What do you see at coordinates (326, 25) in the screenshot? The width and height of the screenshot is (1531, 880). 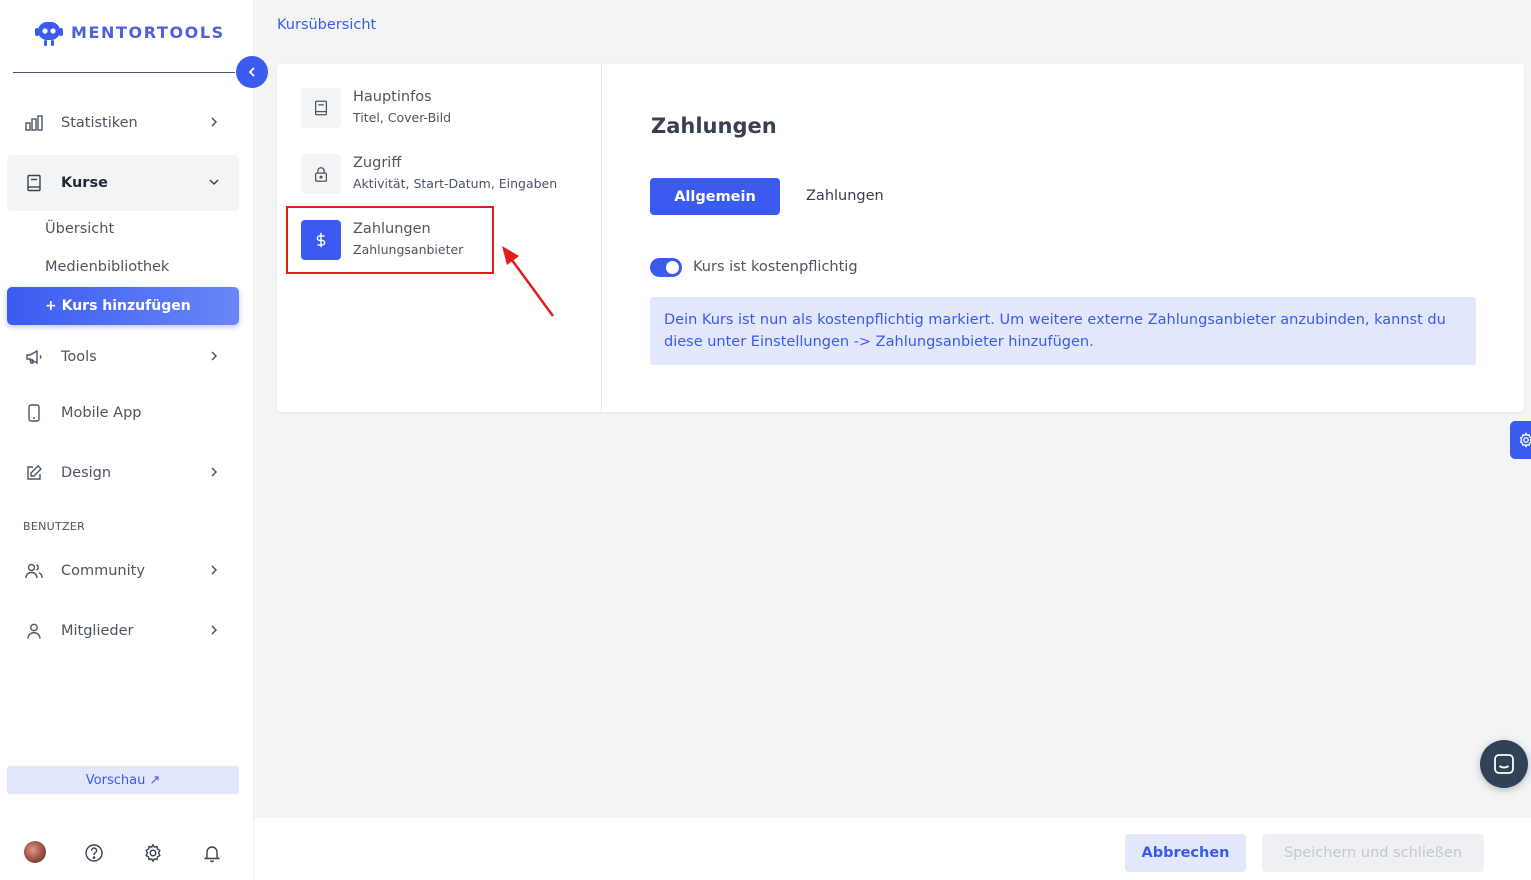 I see `breadcrumb: Kursübersicht` at bounding box center [326, 25].